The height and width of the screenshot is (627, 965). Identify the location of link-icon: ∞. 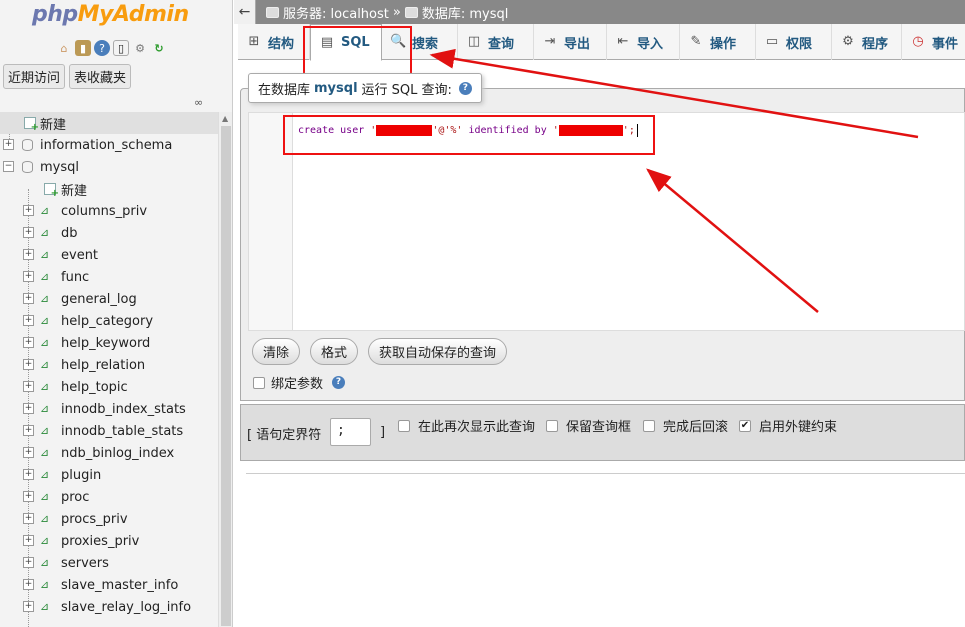
(198, 102).